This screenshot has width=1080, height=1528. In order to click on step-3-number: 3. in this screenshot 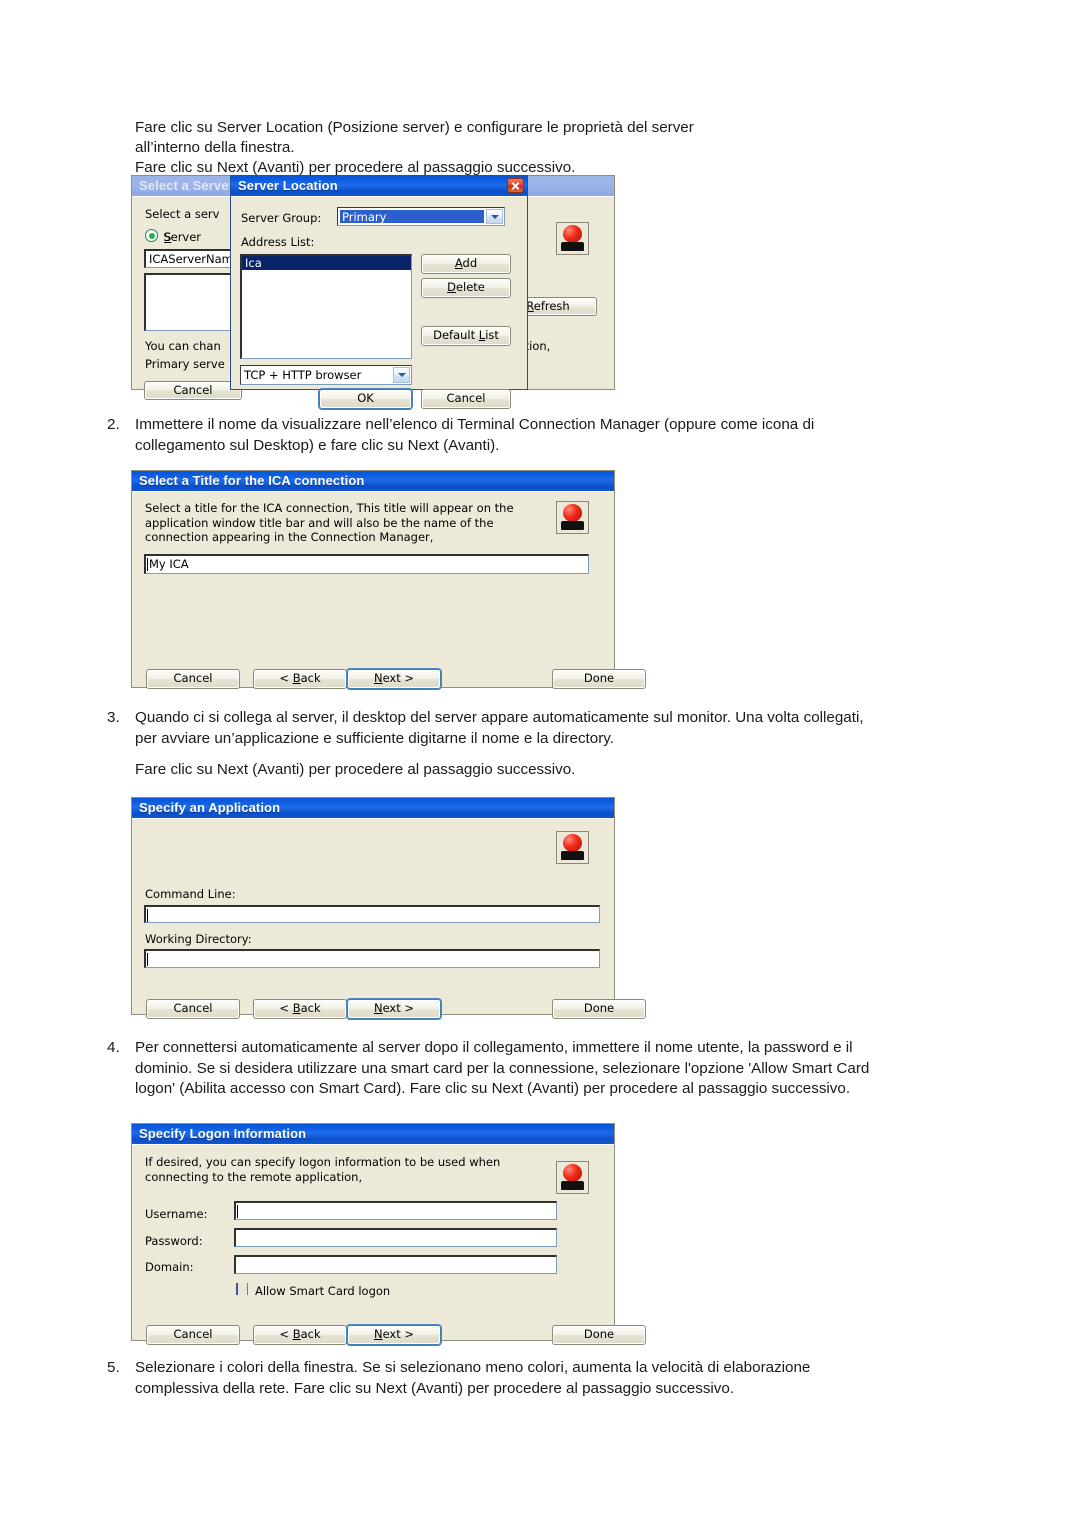, I will do `click(113, 717)`.